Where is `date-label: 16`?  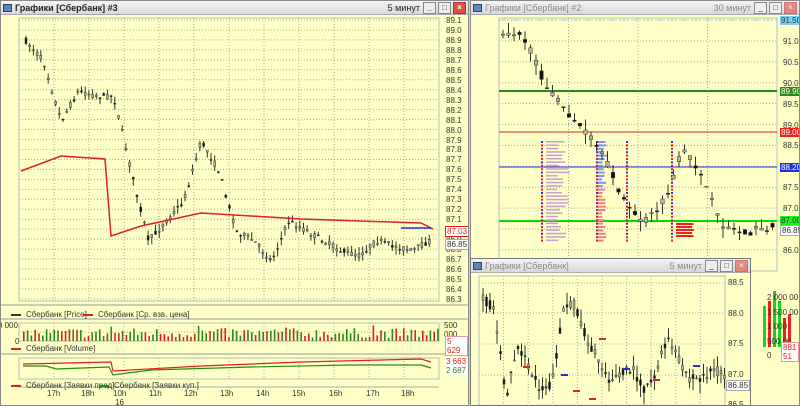
date-label: 16 is located at coordinates (119, 402).